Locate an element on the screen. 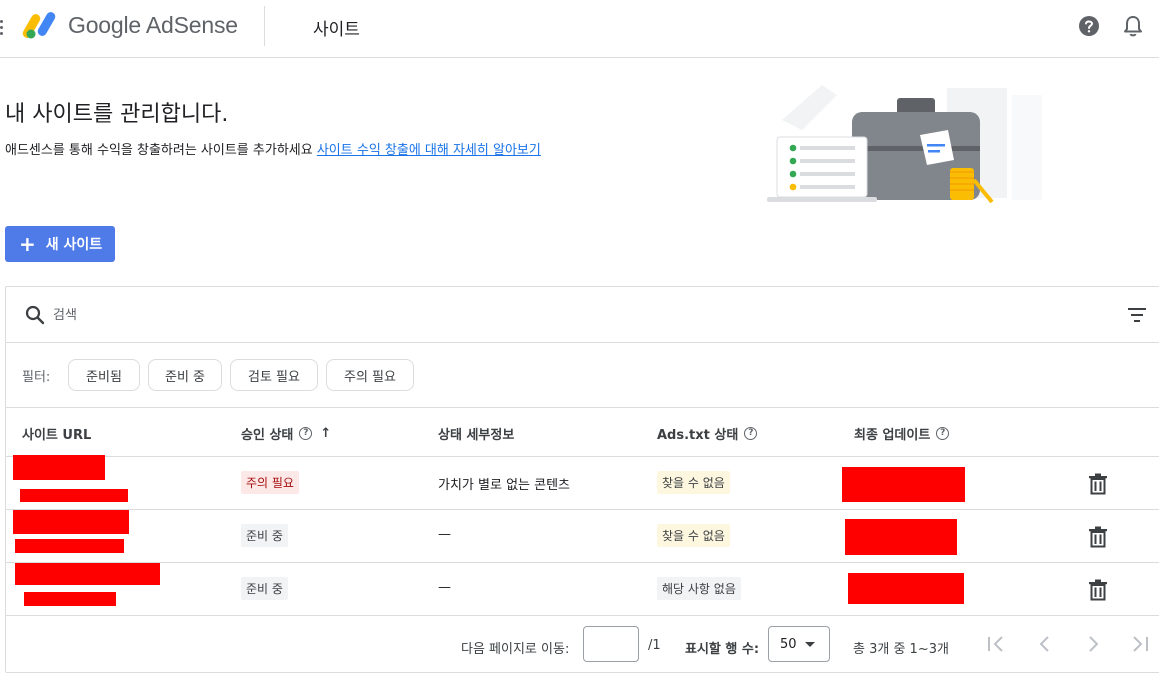  column-site-url: 사이트 URL is located at coordinates (56, 433).